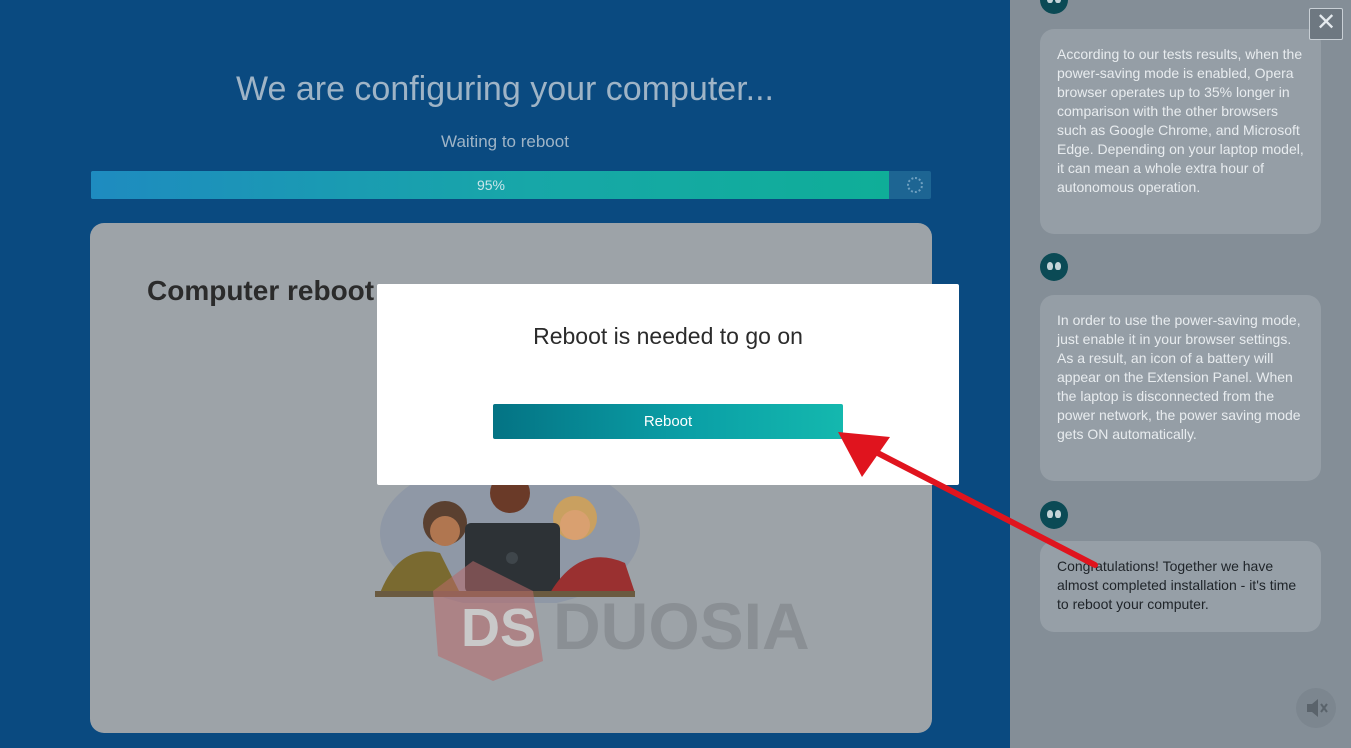  What do you see at coordinates (681, 626) in the screenshot?
I see `watermark-text: DUOSIA` at bounding box center [681, 626].